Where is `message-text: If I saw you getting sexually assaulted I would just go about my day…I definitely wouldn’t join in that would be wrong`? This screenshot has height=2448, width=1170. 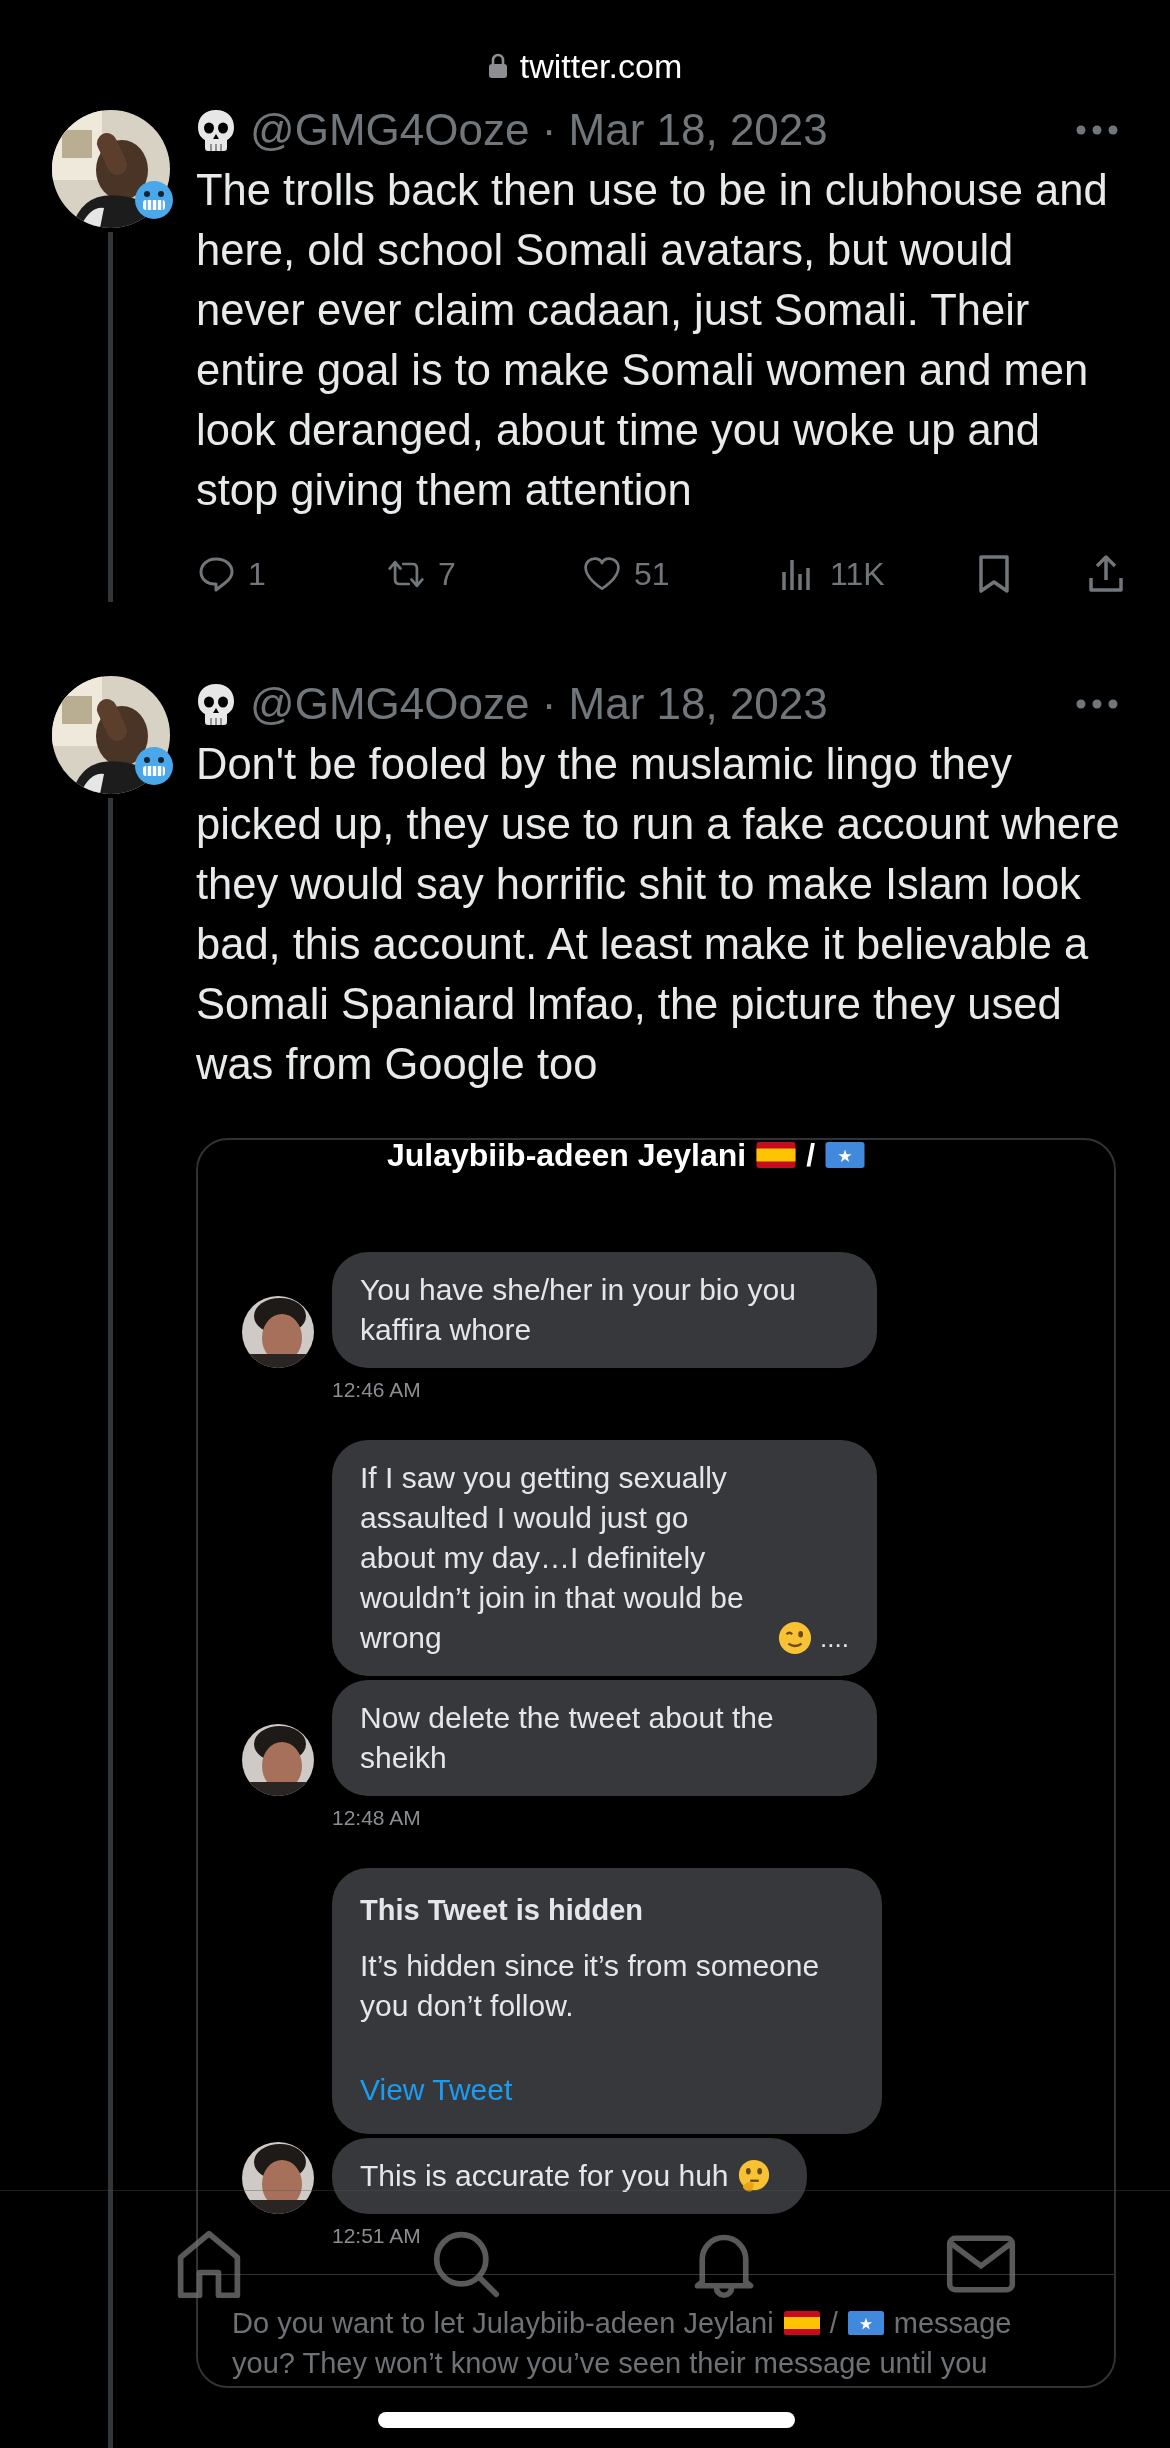 message-text: If I saw you getting sexually assaulted I would just go about my day…I definitely wouldn’t join in that would be wrong is located at coordinates (552, 1558).